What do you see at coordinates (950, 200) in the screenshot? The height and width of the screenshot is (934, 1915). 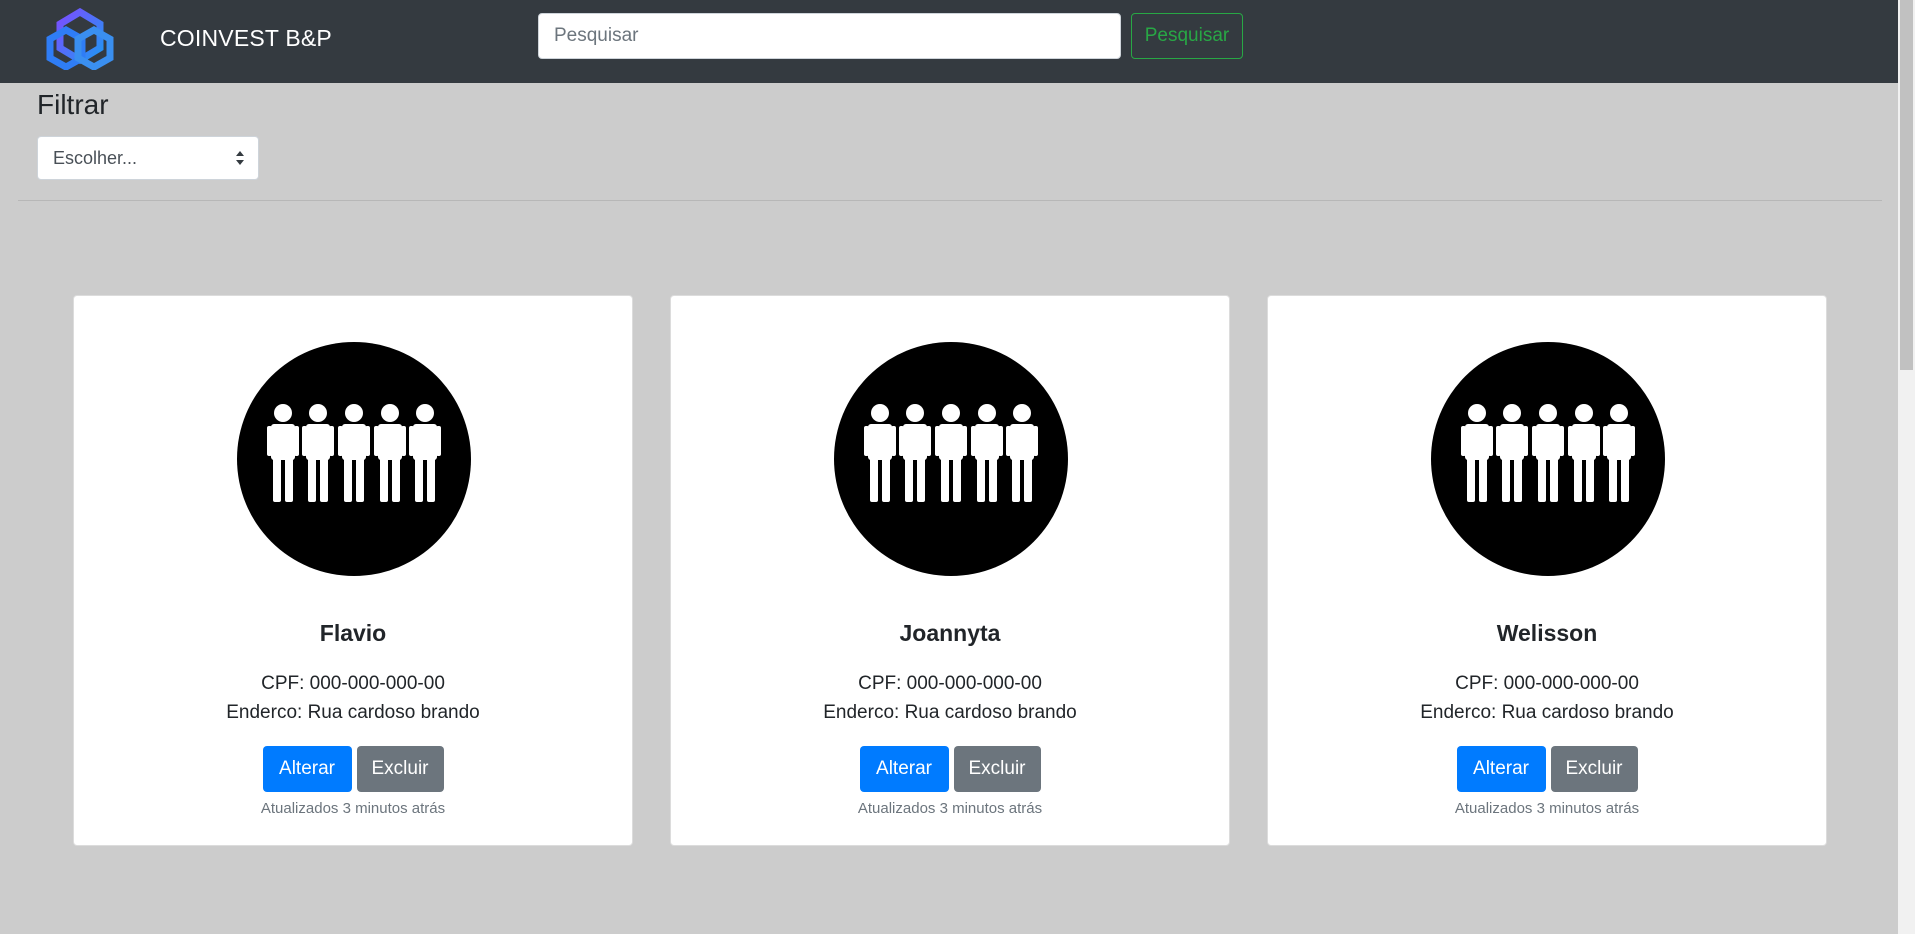 I see `divider` at bounding box center [950, 200].